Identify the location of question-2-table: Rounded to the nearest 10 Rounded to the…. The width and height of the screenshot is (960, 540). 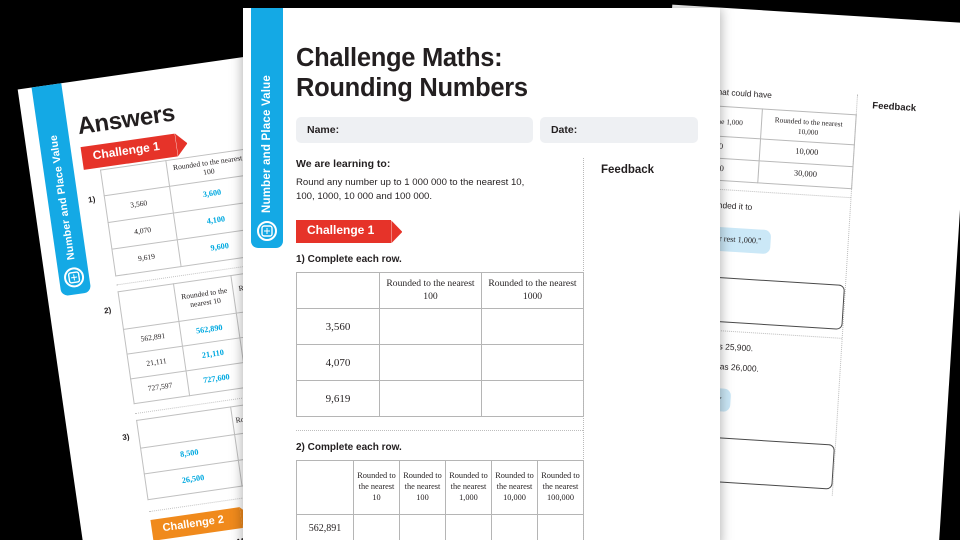
(440, 500).